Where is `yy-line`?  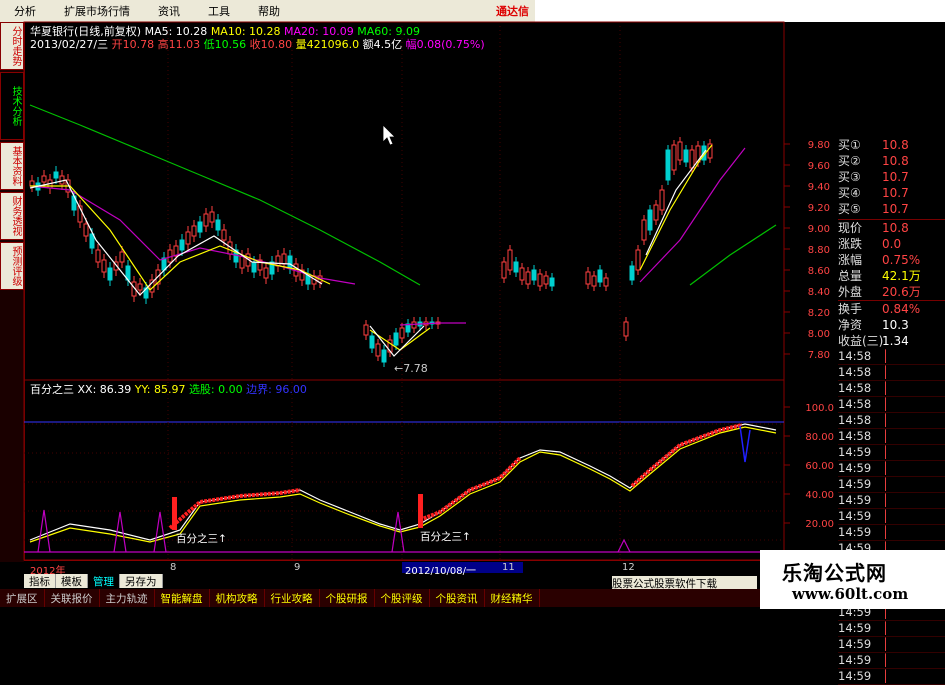
yy-line is located at coordinates (403, 484).